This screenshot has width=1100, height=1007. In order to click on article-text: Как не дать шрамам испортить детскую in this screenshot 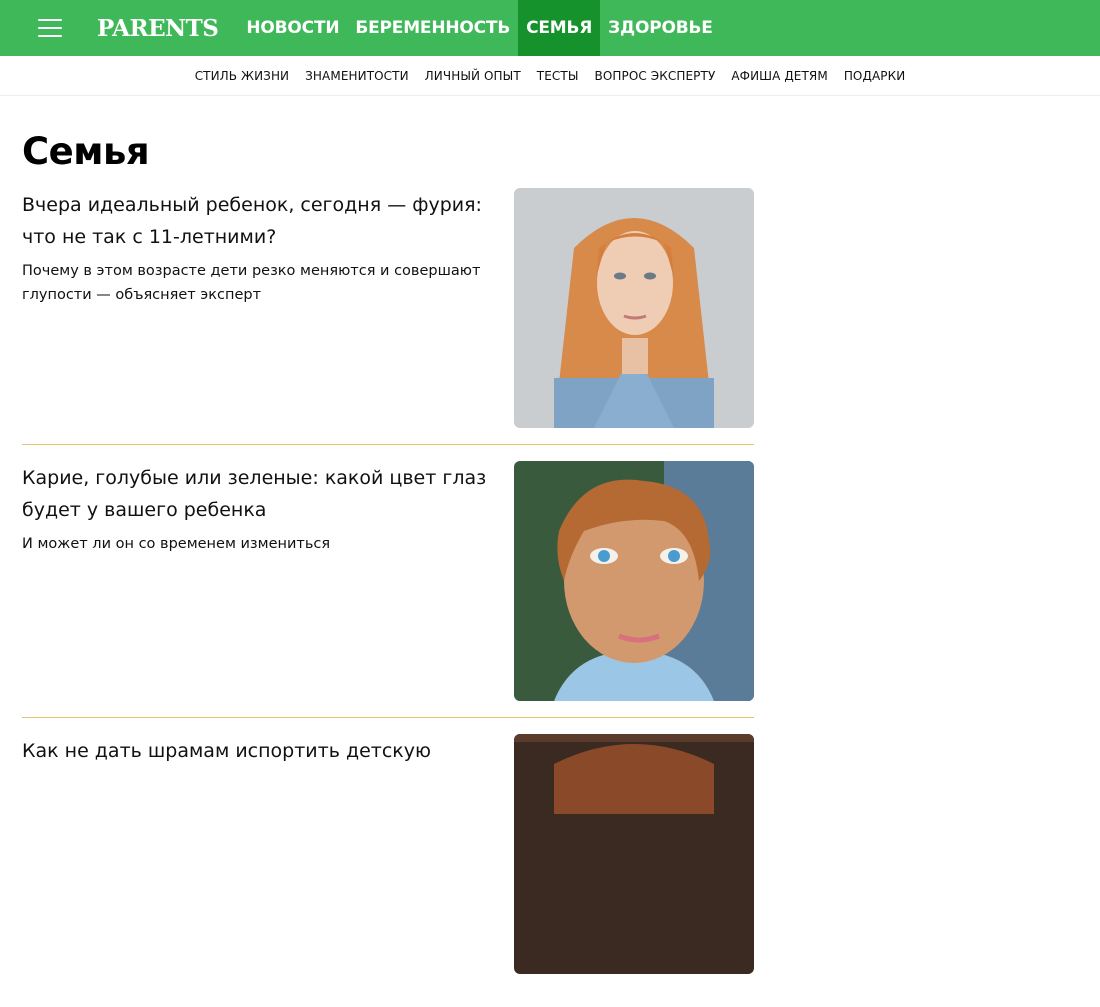, I will do `click(262, 854)`.